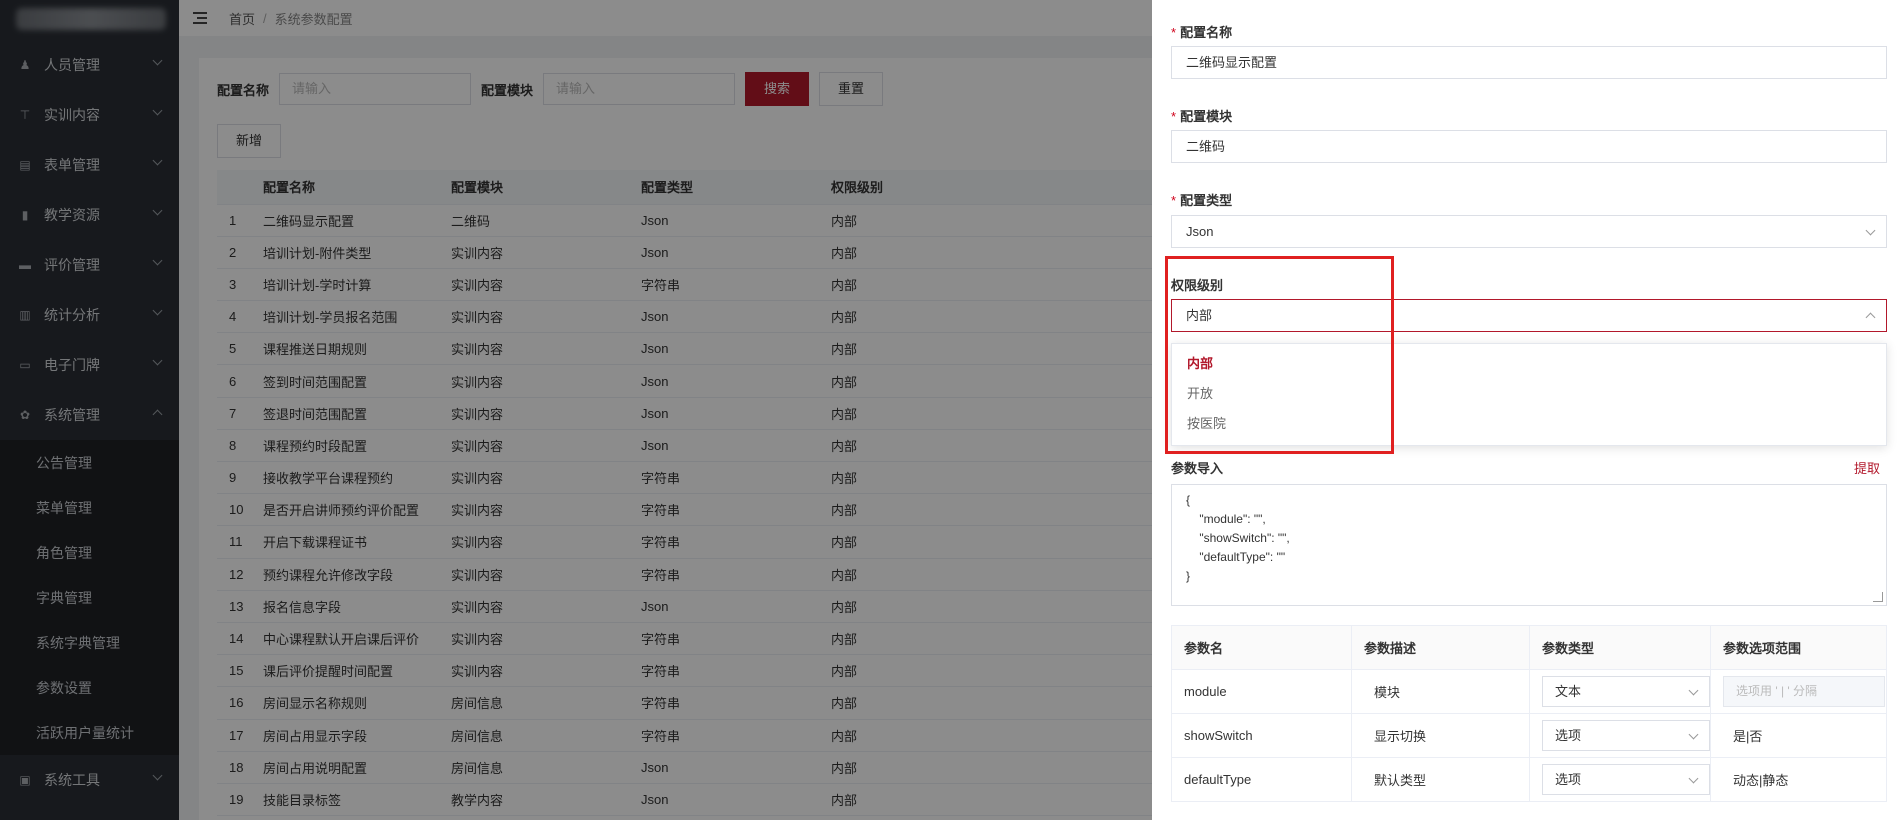 The width and height of the screenshot is (1903, 820). What do you see at coordinates (1440, 691) in the screenshot?
I see `param-desc: 模块` at bounding box center [1440, 691].